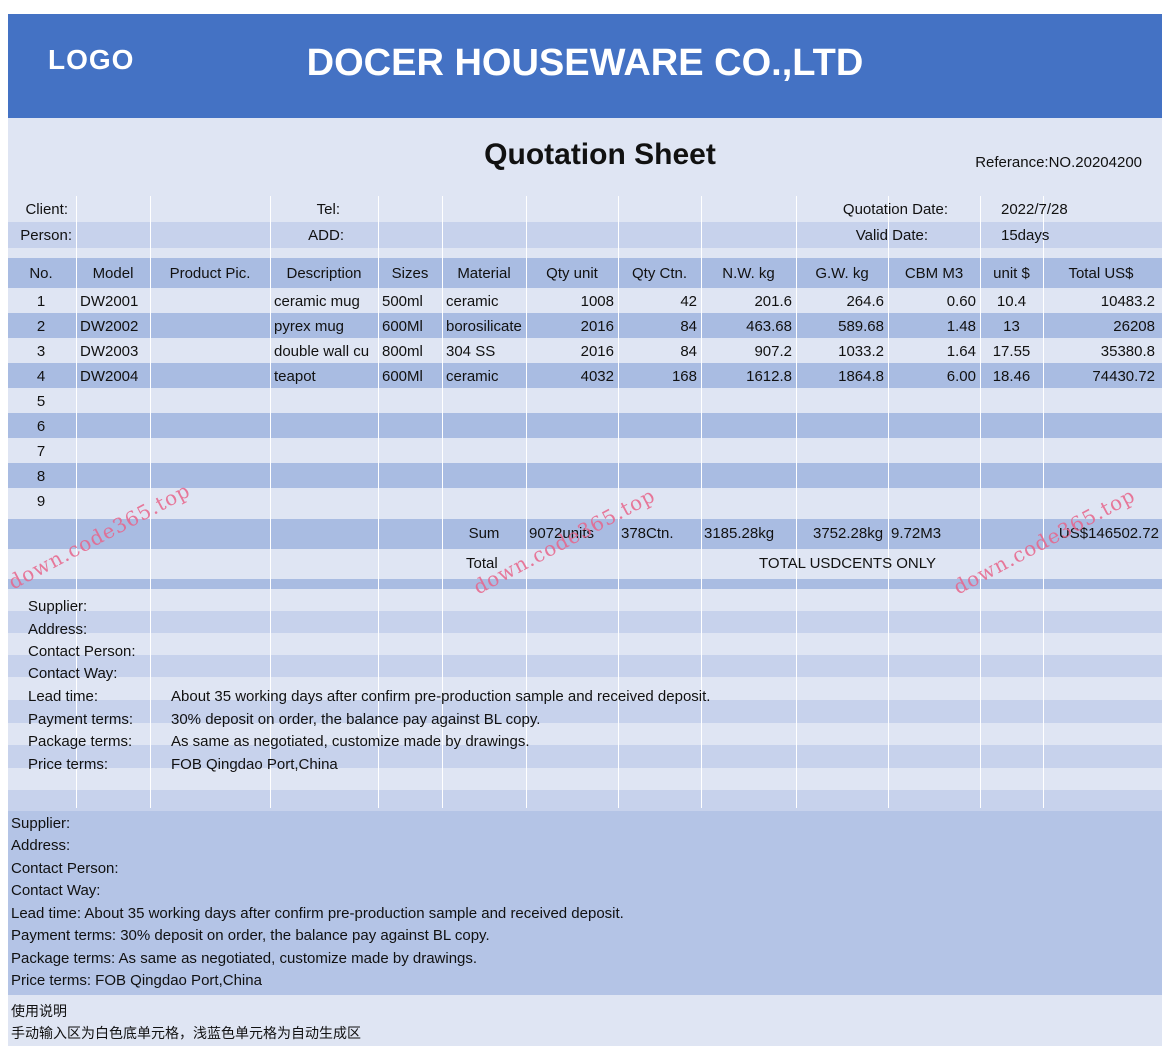 This screenshot has height=1055, width=1170. What do you see at coordinates (486, 327) in the screenshot?
I see `table-cell: borosilicate` at bounding box center [486, 327].